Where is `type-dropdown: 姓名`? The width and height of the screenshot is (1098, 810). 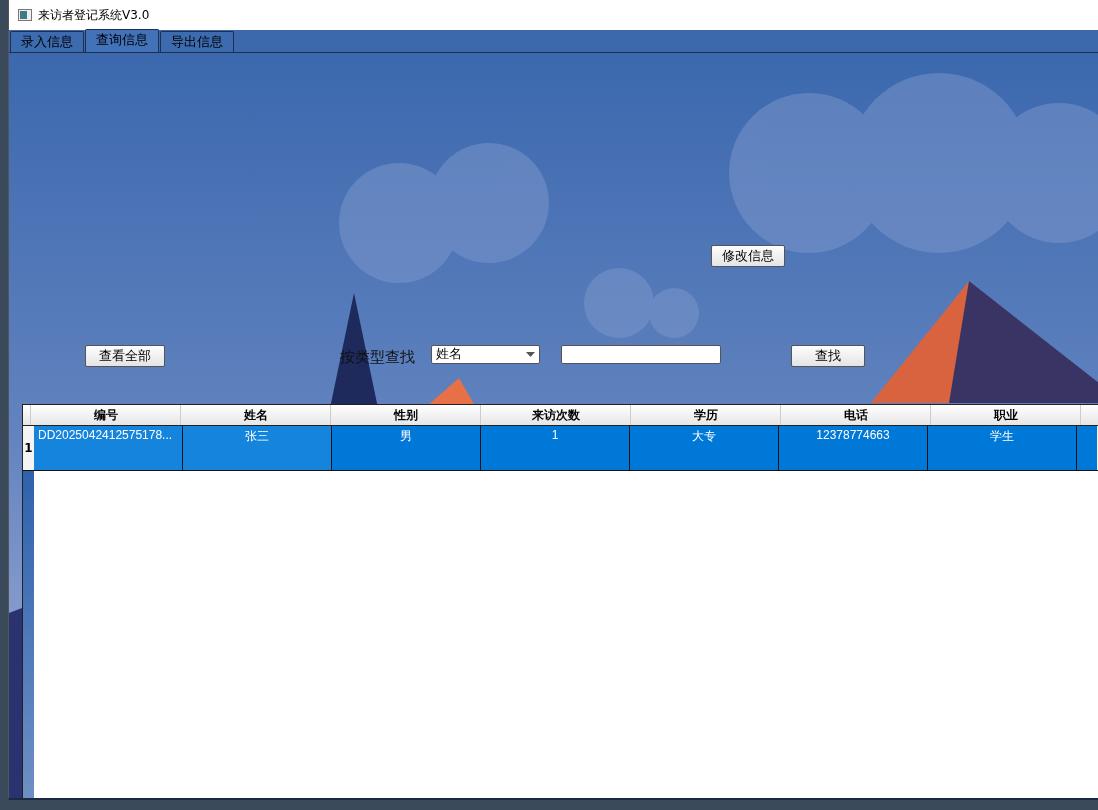 type-dropdown: 姓名 is located at coordinates (485, 354).